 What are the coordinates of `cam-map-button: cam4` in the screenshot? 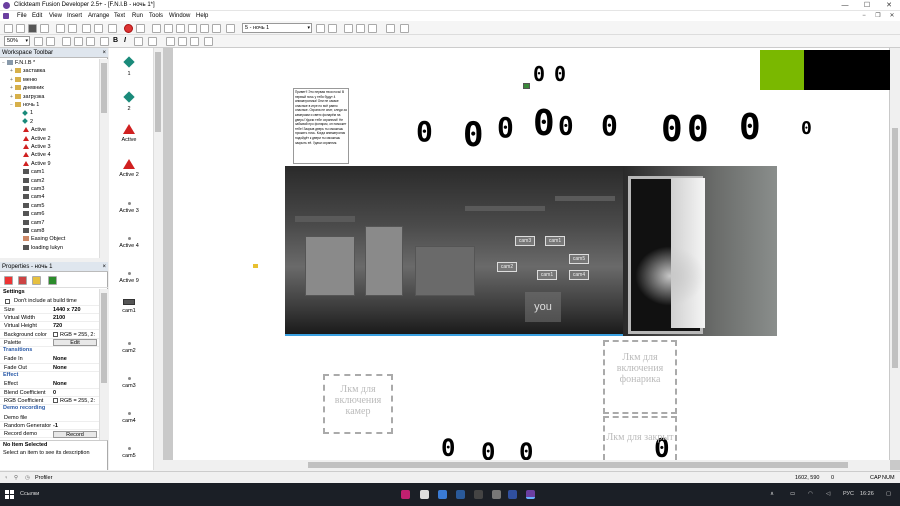 It's located at (579, 275).